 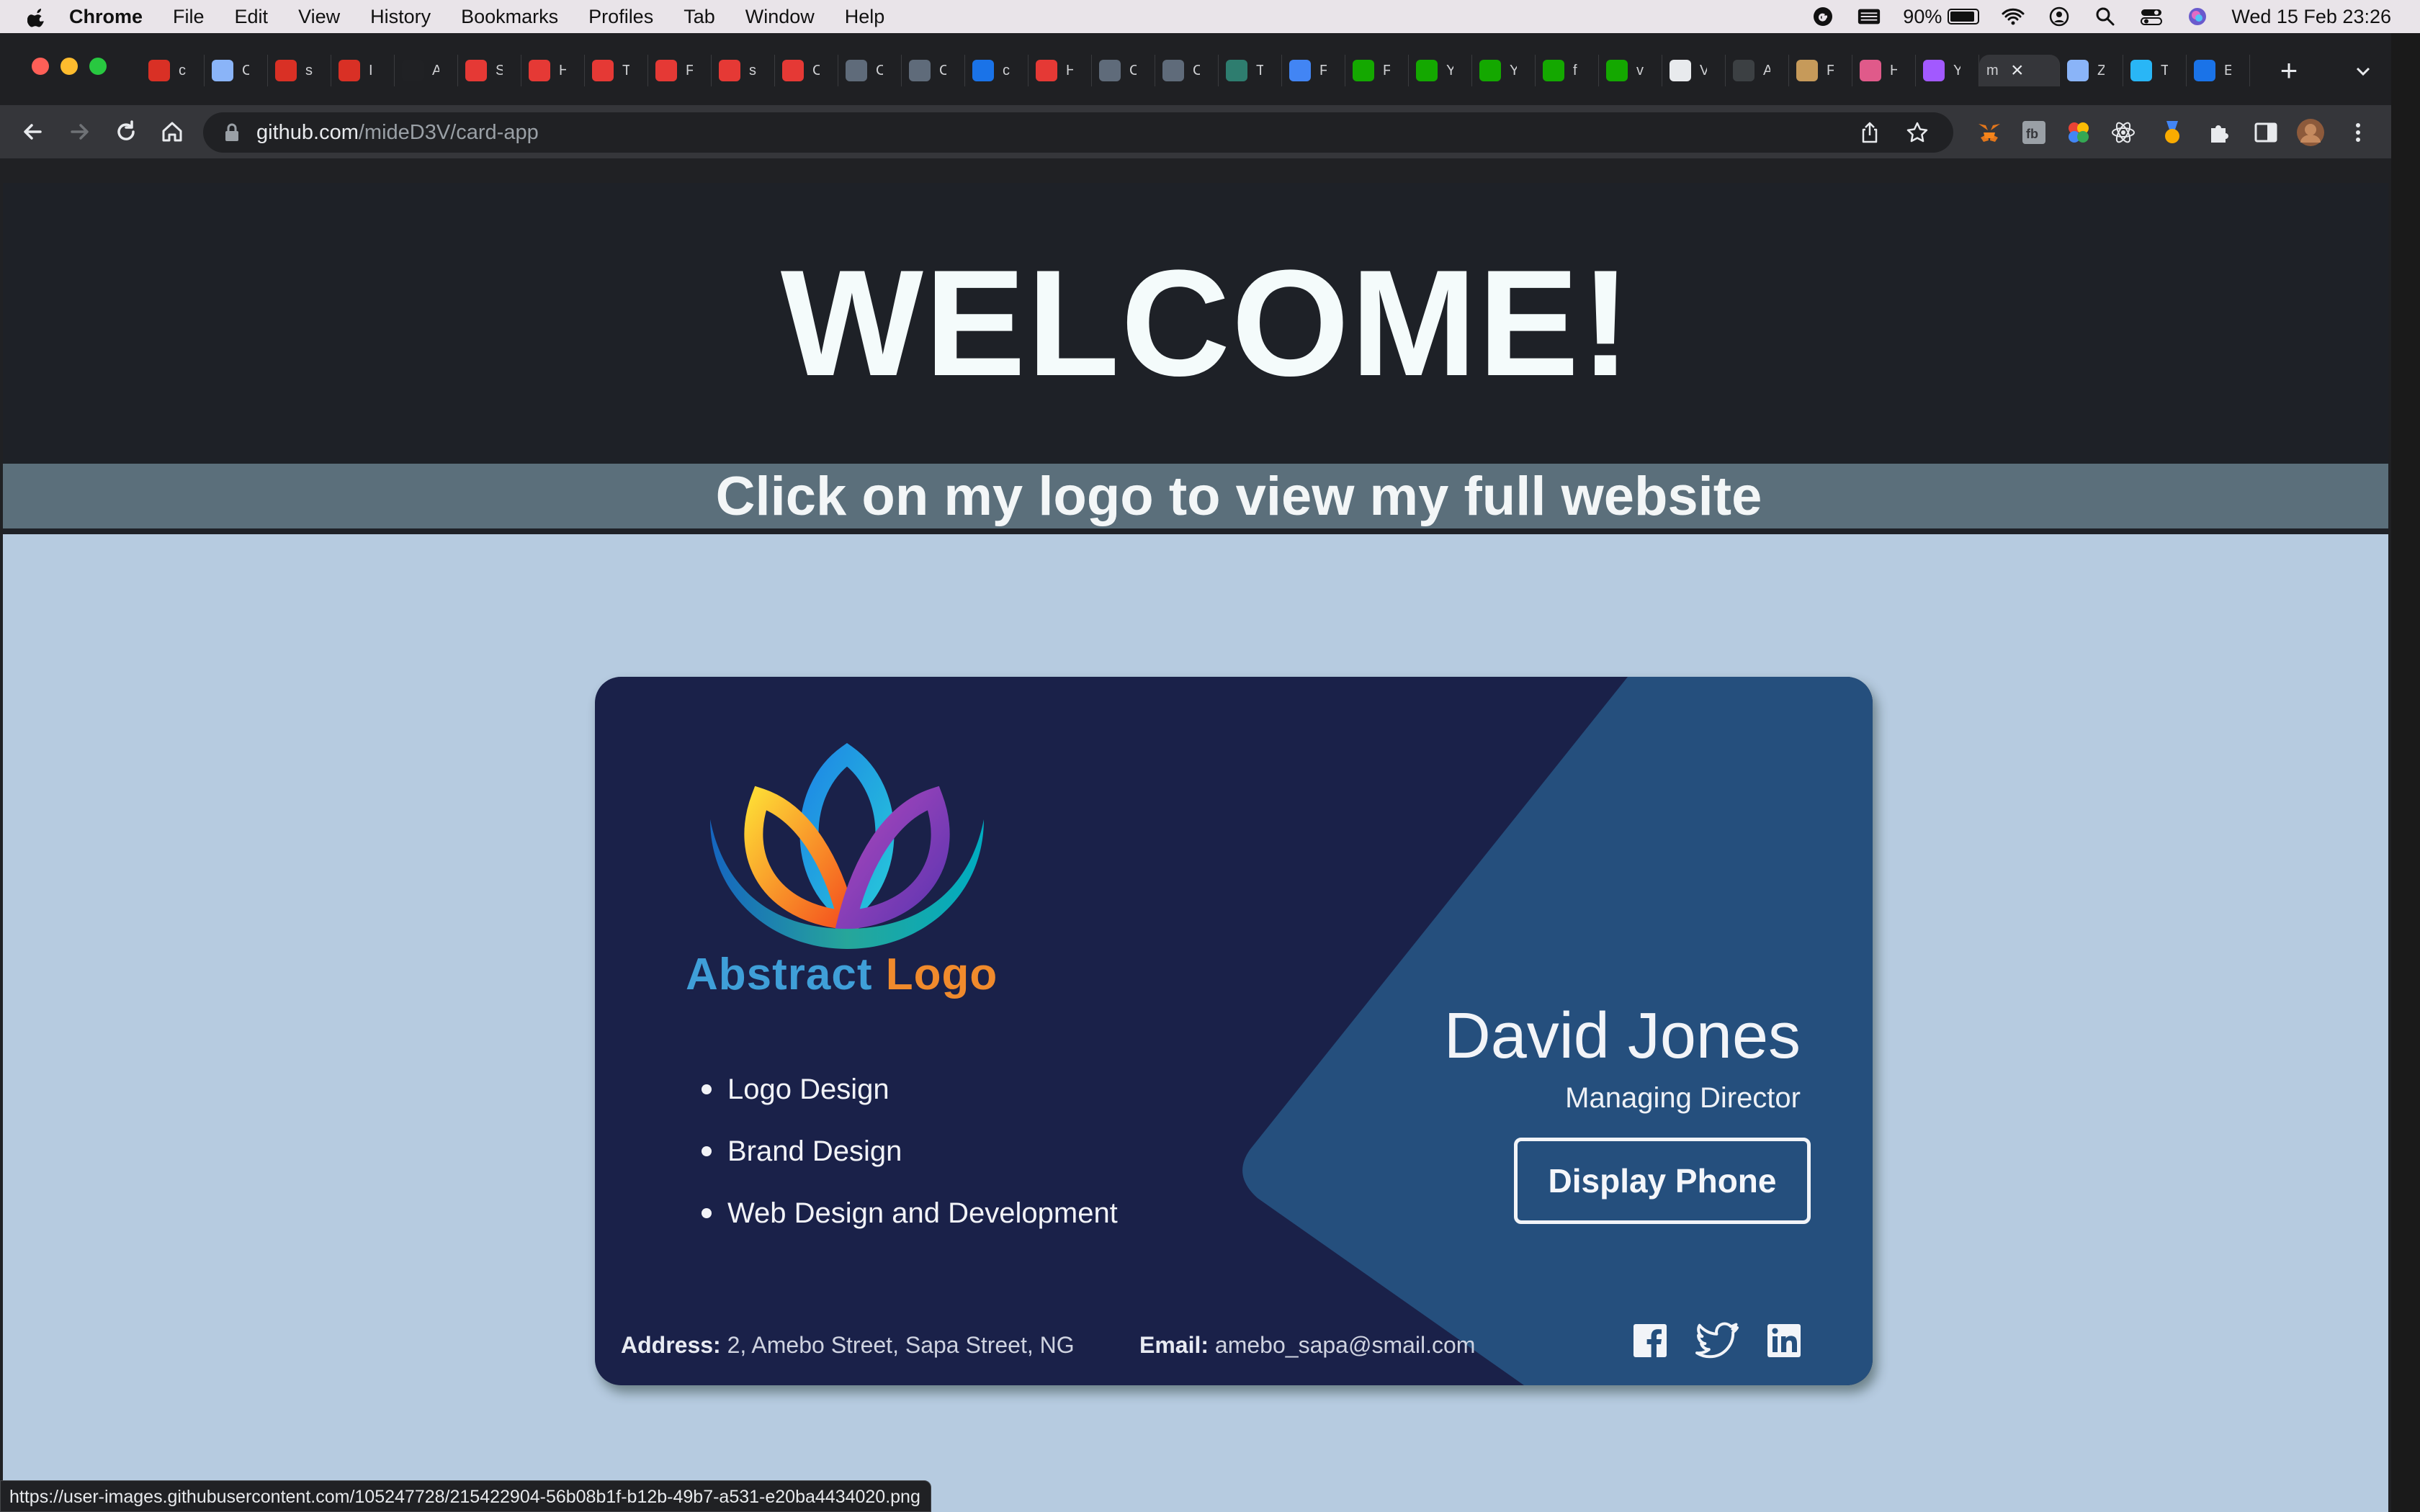 I want to click on side-panel-icon, so click(x=2265, y=132).